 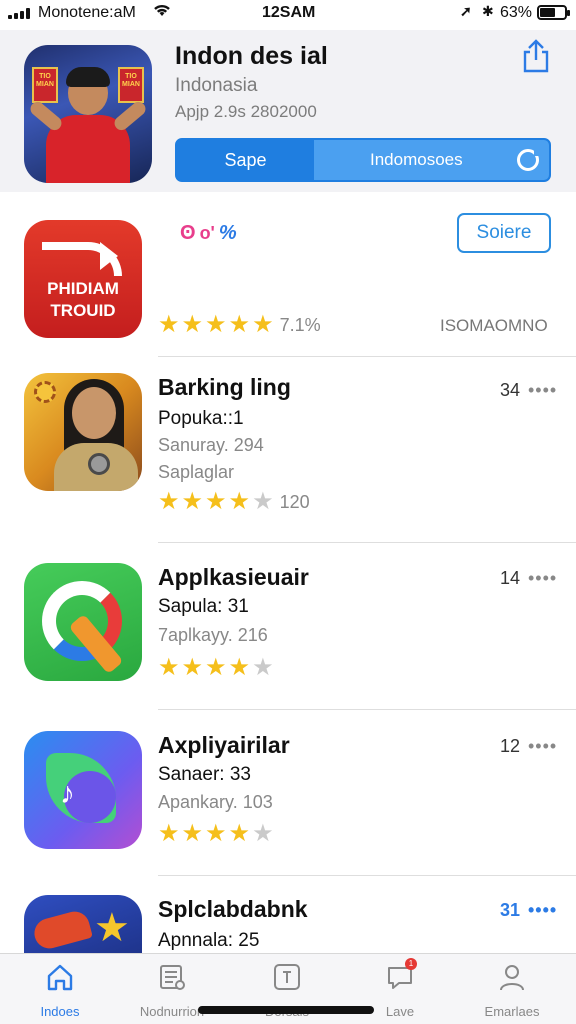 I want to click on app-icon-text: PHIDIAM TROUID, so click(x=83, y=299).